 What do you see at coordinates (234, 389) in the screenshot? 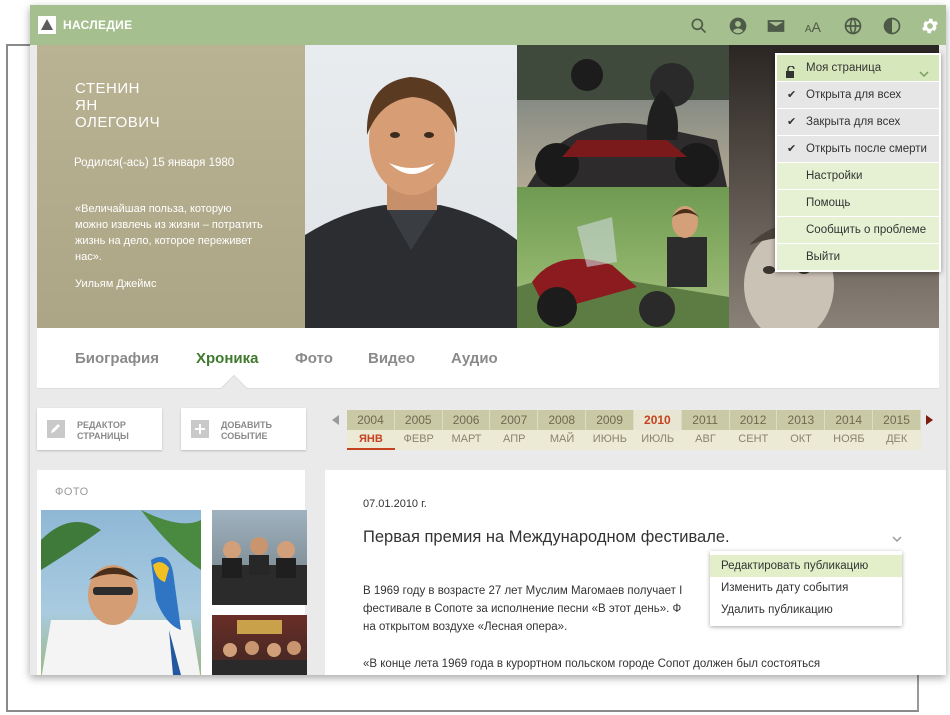
I see `active-tab-indicator` at bounding box center [234, 389].